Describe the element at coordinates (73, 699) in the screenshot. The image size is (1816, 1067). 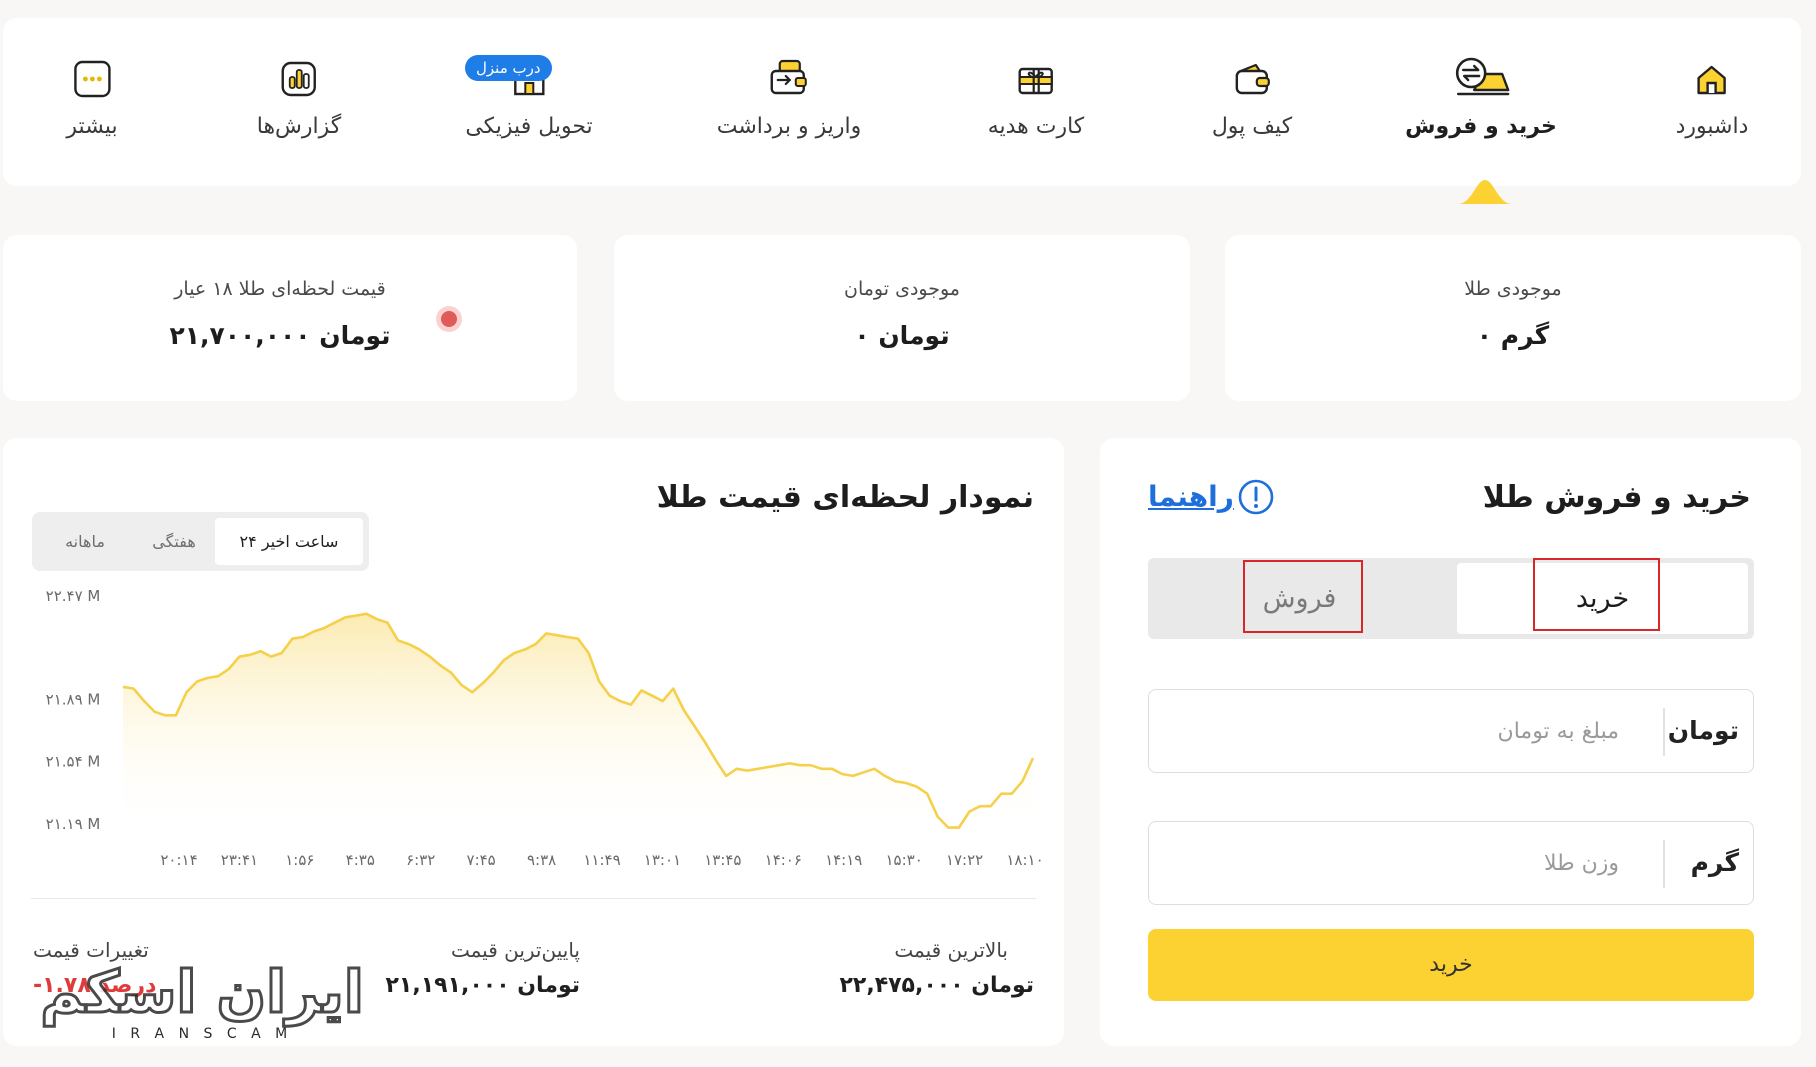
I see `y-tick-label: ۲۱.۸۹ M` at that location.